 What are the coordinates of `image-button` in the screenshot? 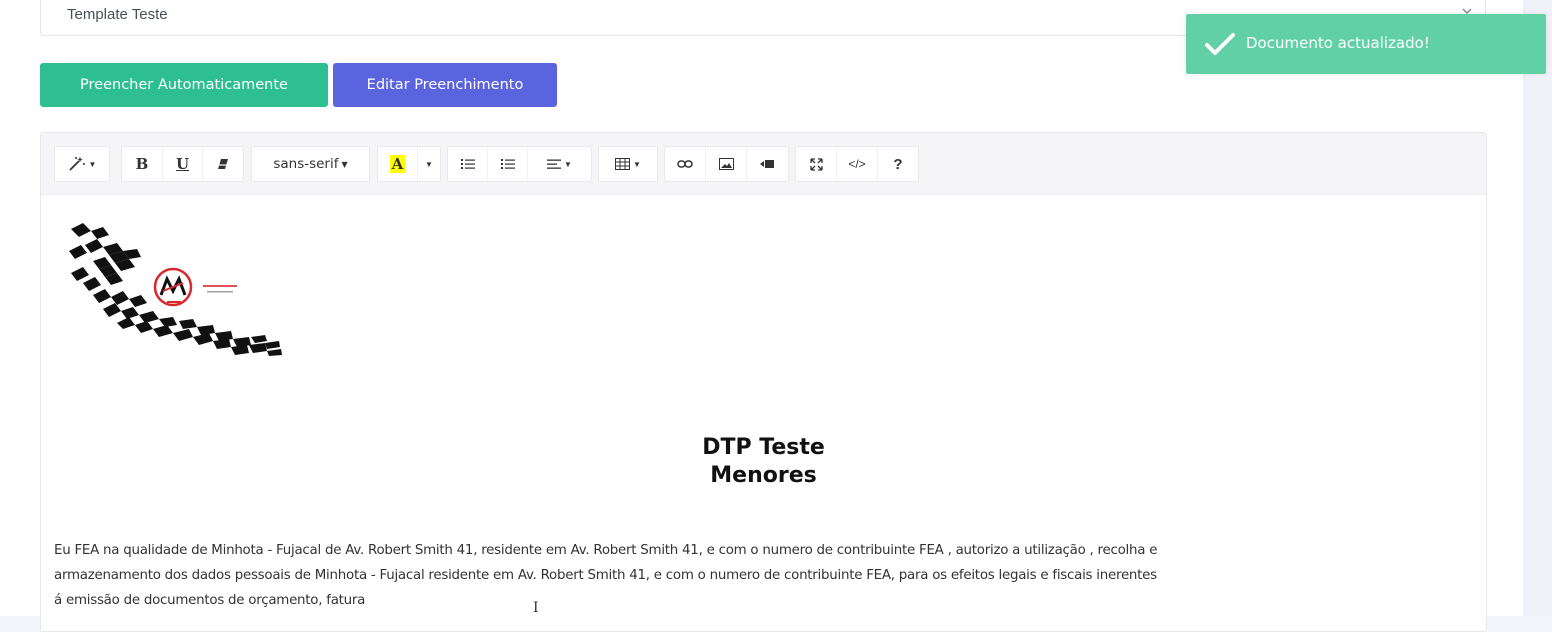 It's located at (726, 164).